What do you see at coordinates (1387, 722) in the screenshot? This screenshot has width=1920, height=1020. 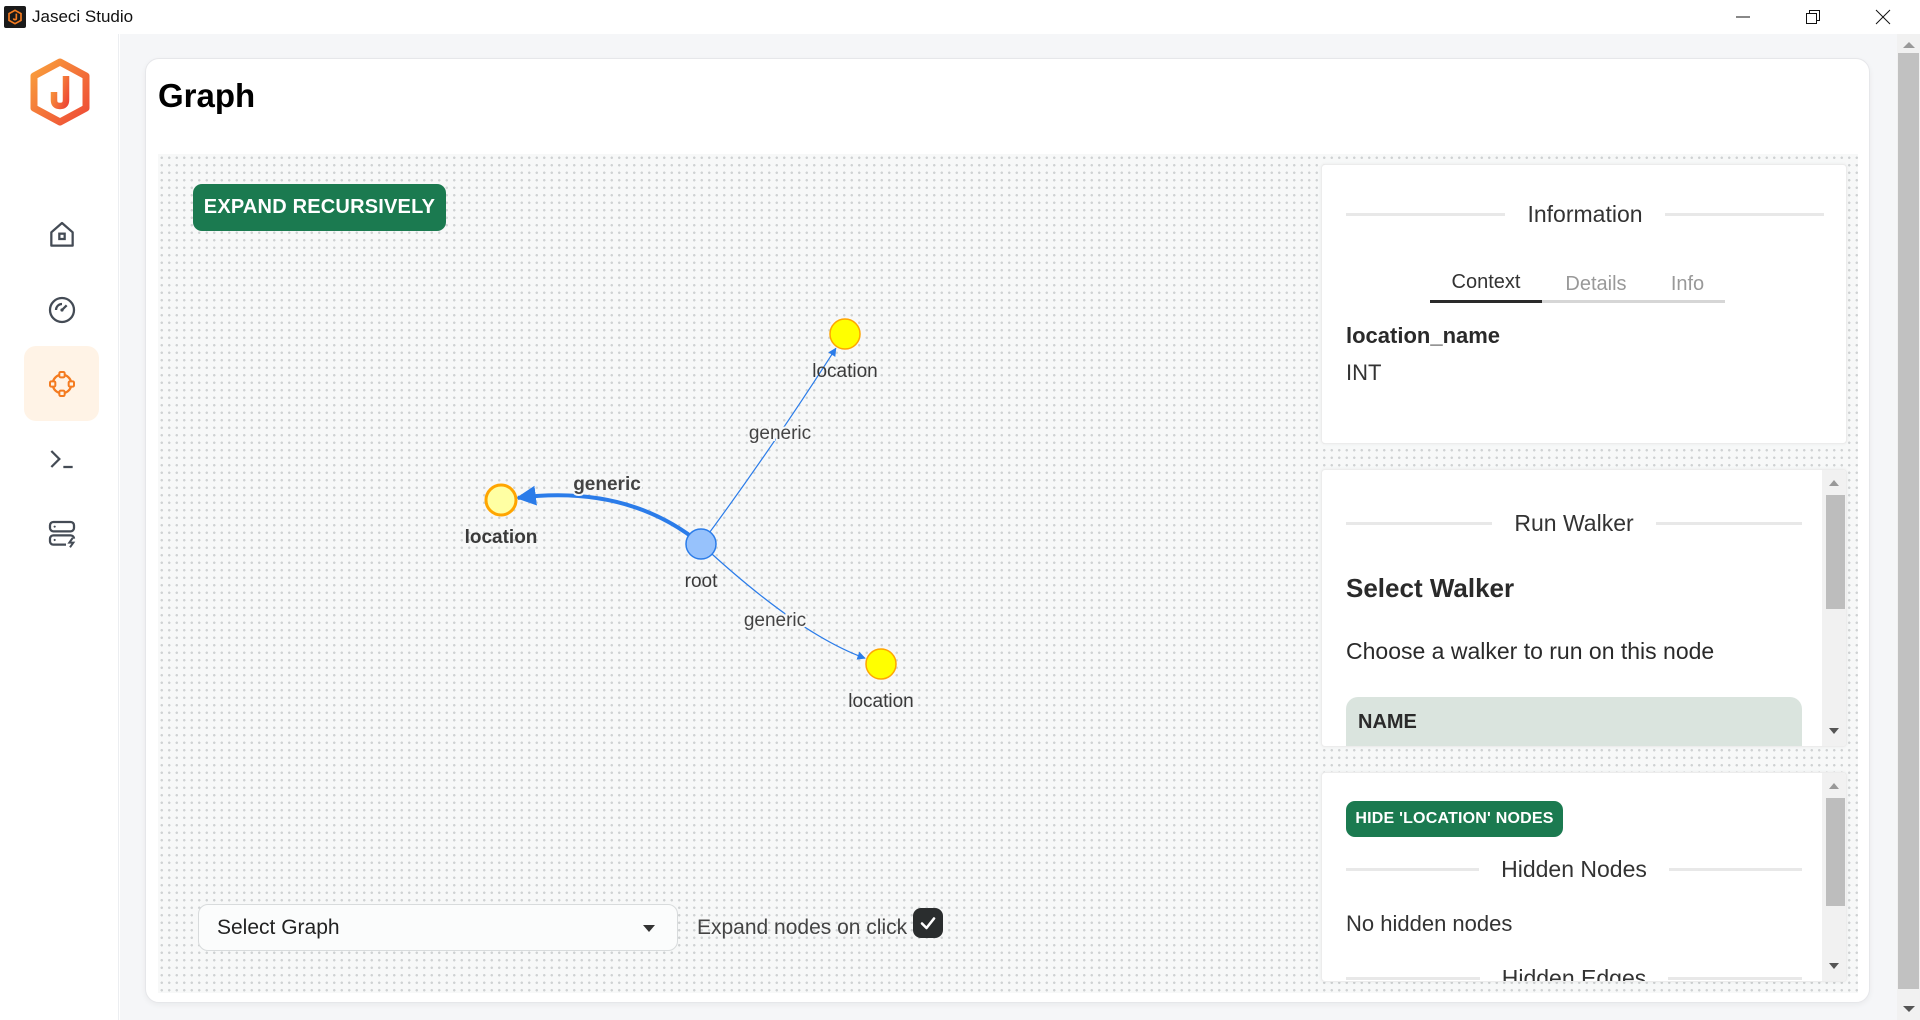 I see `name-column-header: NAME` at bounding box center [1387, 722].